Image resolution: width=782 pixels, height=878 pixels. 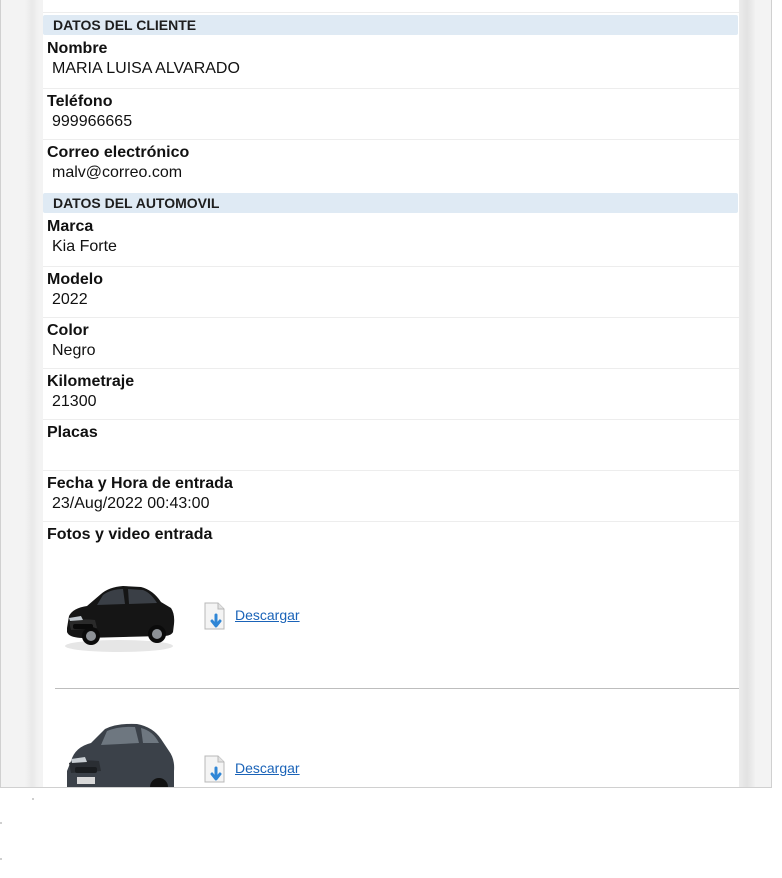 I want to click on clipped-previous-row, so click(x=391, y=6).